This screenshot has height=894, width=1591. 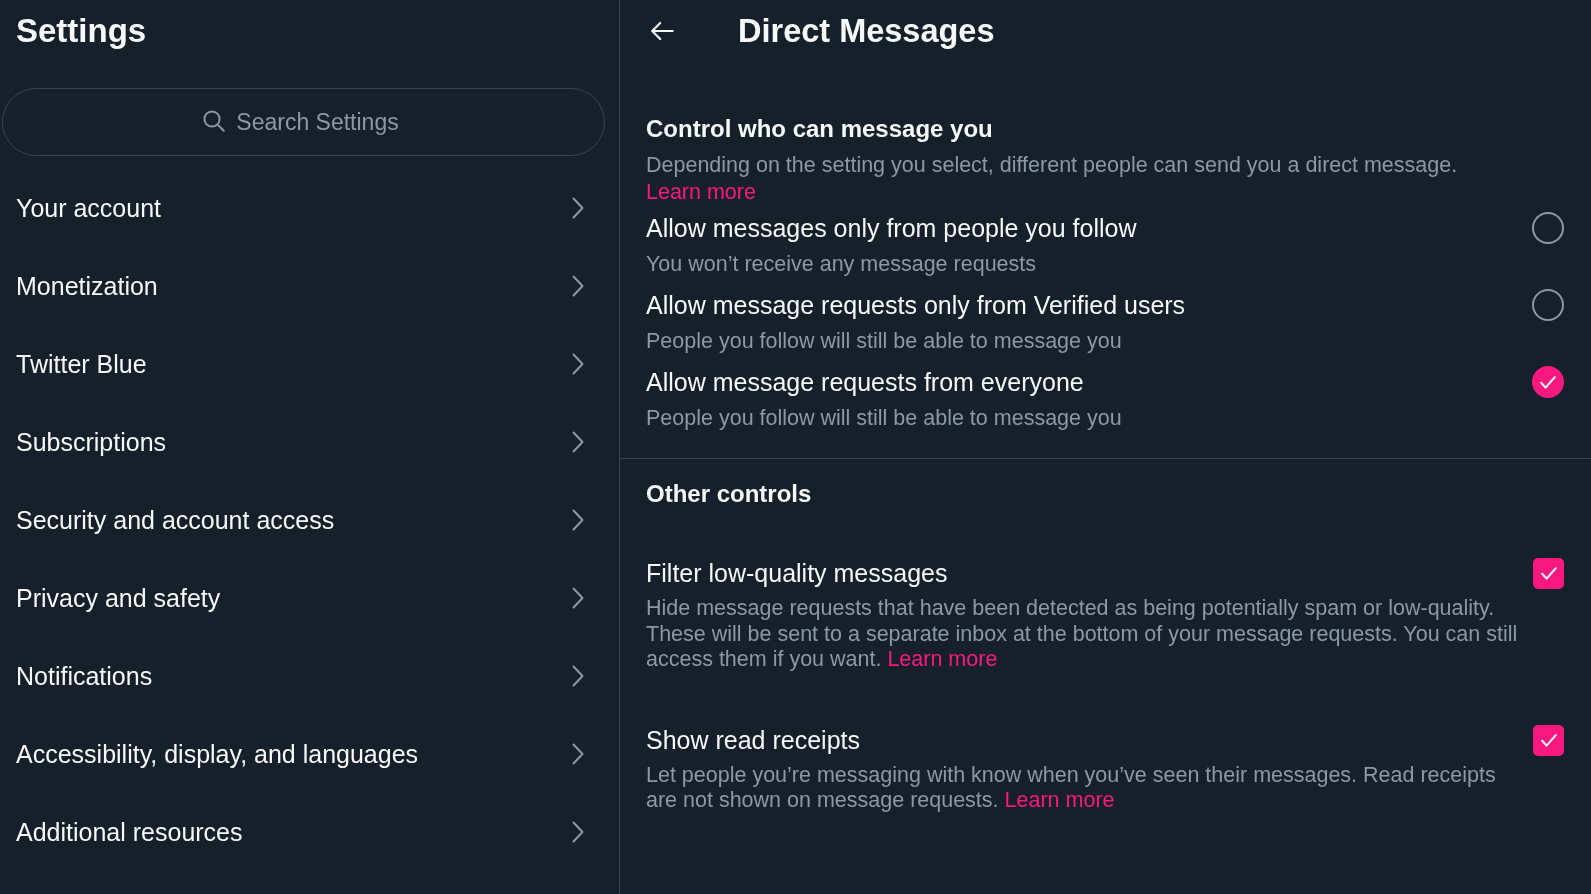 What do you see at coordinates (309, 520) in the screenshot?
I see `menu-item: Security and account access` at bounding box center [309, 520].